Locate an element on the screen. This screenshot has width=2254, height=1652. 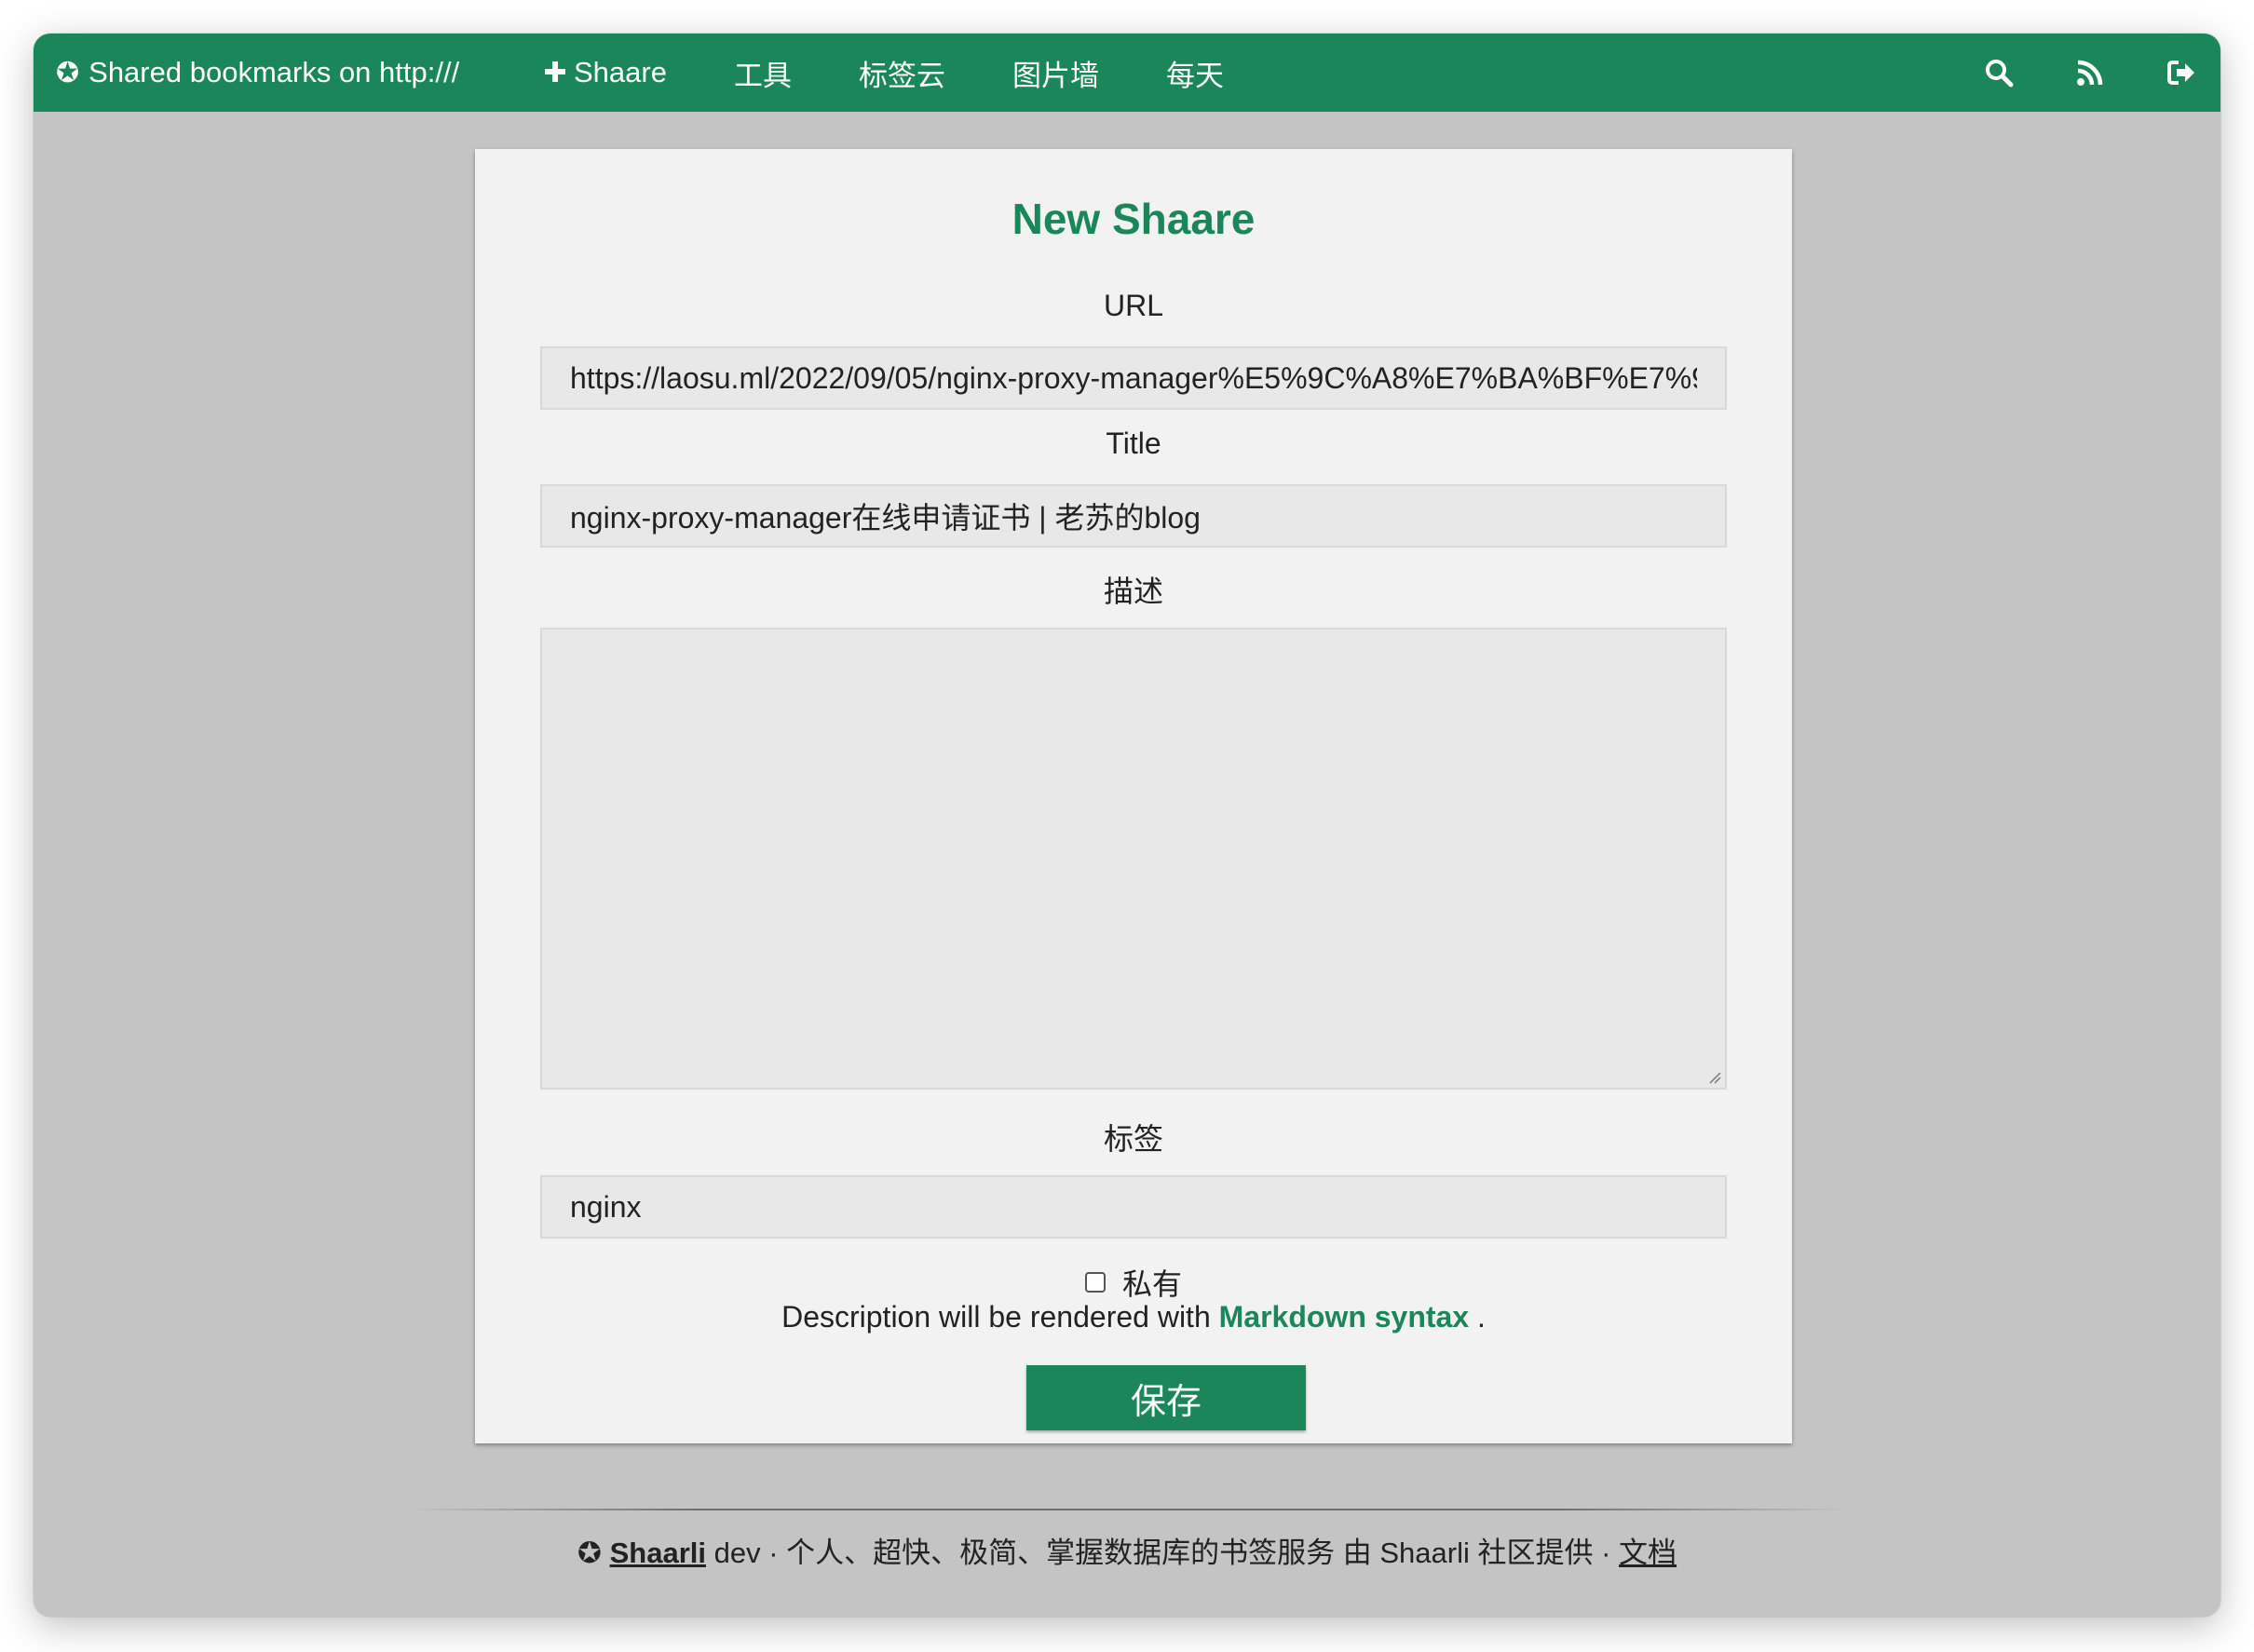
private-label: 私有 is located at coordinates (1152, 1282).